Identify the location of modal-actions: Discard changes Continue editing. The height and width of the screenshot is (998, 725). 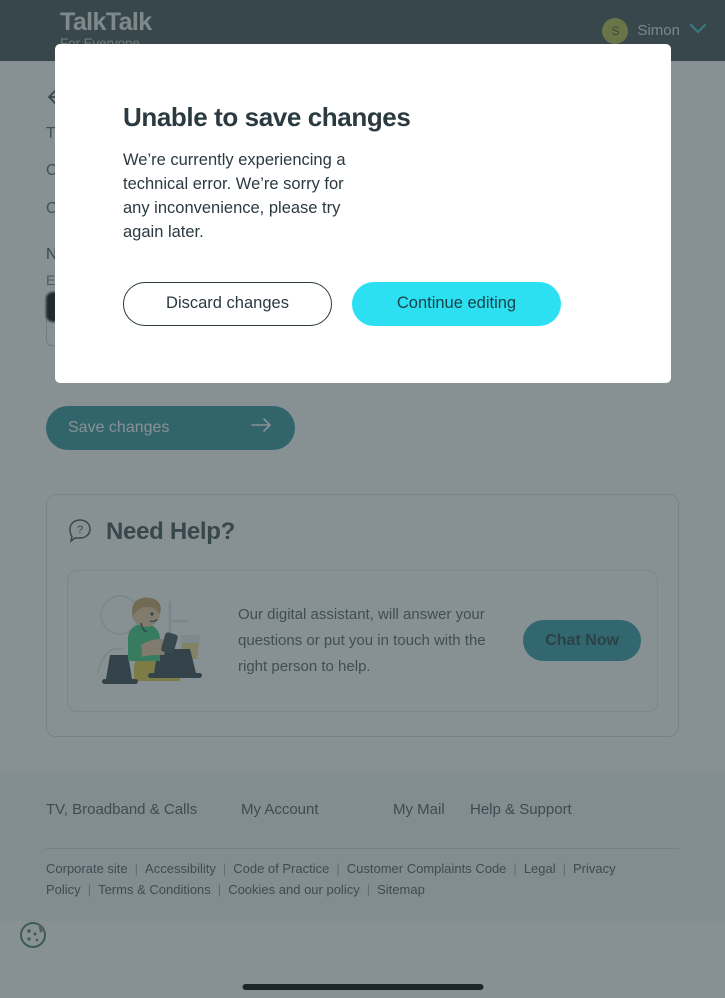
(363, 303).